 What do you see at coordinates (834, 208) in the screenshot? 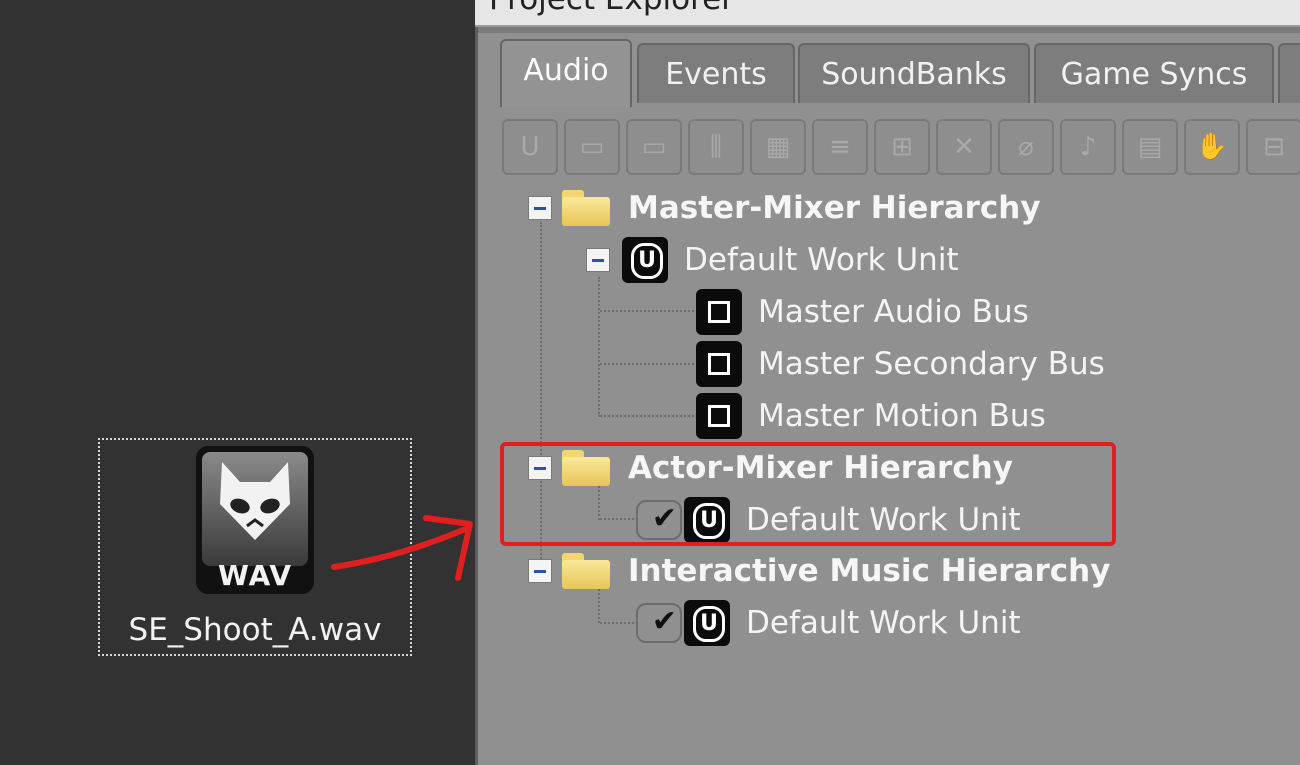
I see `tree-item-label: Master-Mixer Hierarchy` at bounding box center [834, 208].